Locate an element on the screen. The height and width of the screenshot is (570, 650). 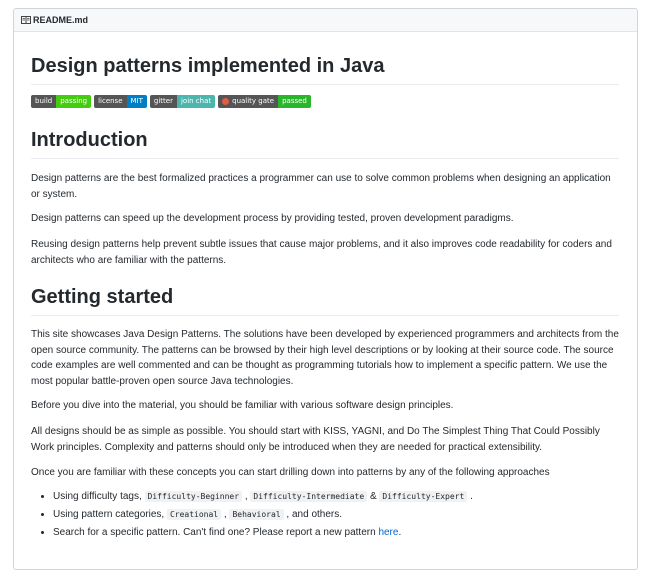
build-badge-value: passing is located at coordinates (74, 101).